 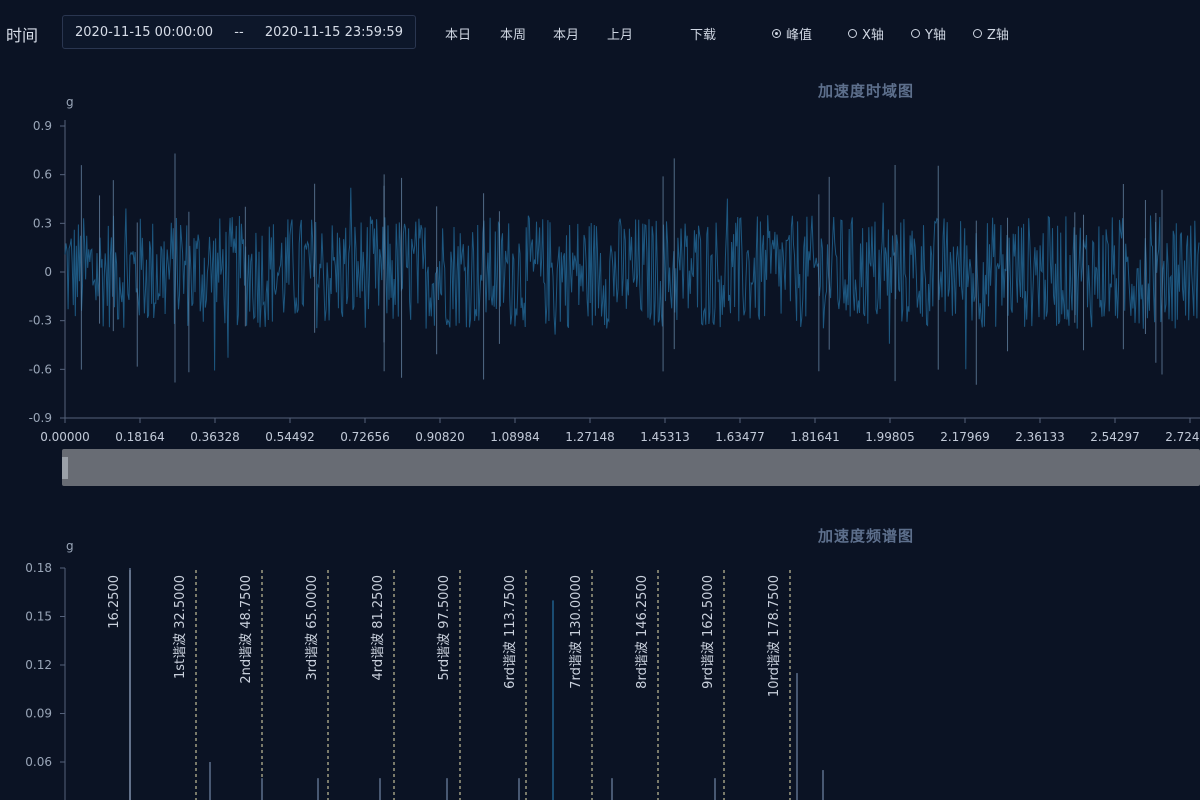 I want to click on harmonic-marker-label: 9rd谐波 162.5000, so click(x=708, y=632).